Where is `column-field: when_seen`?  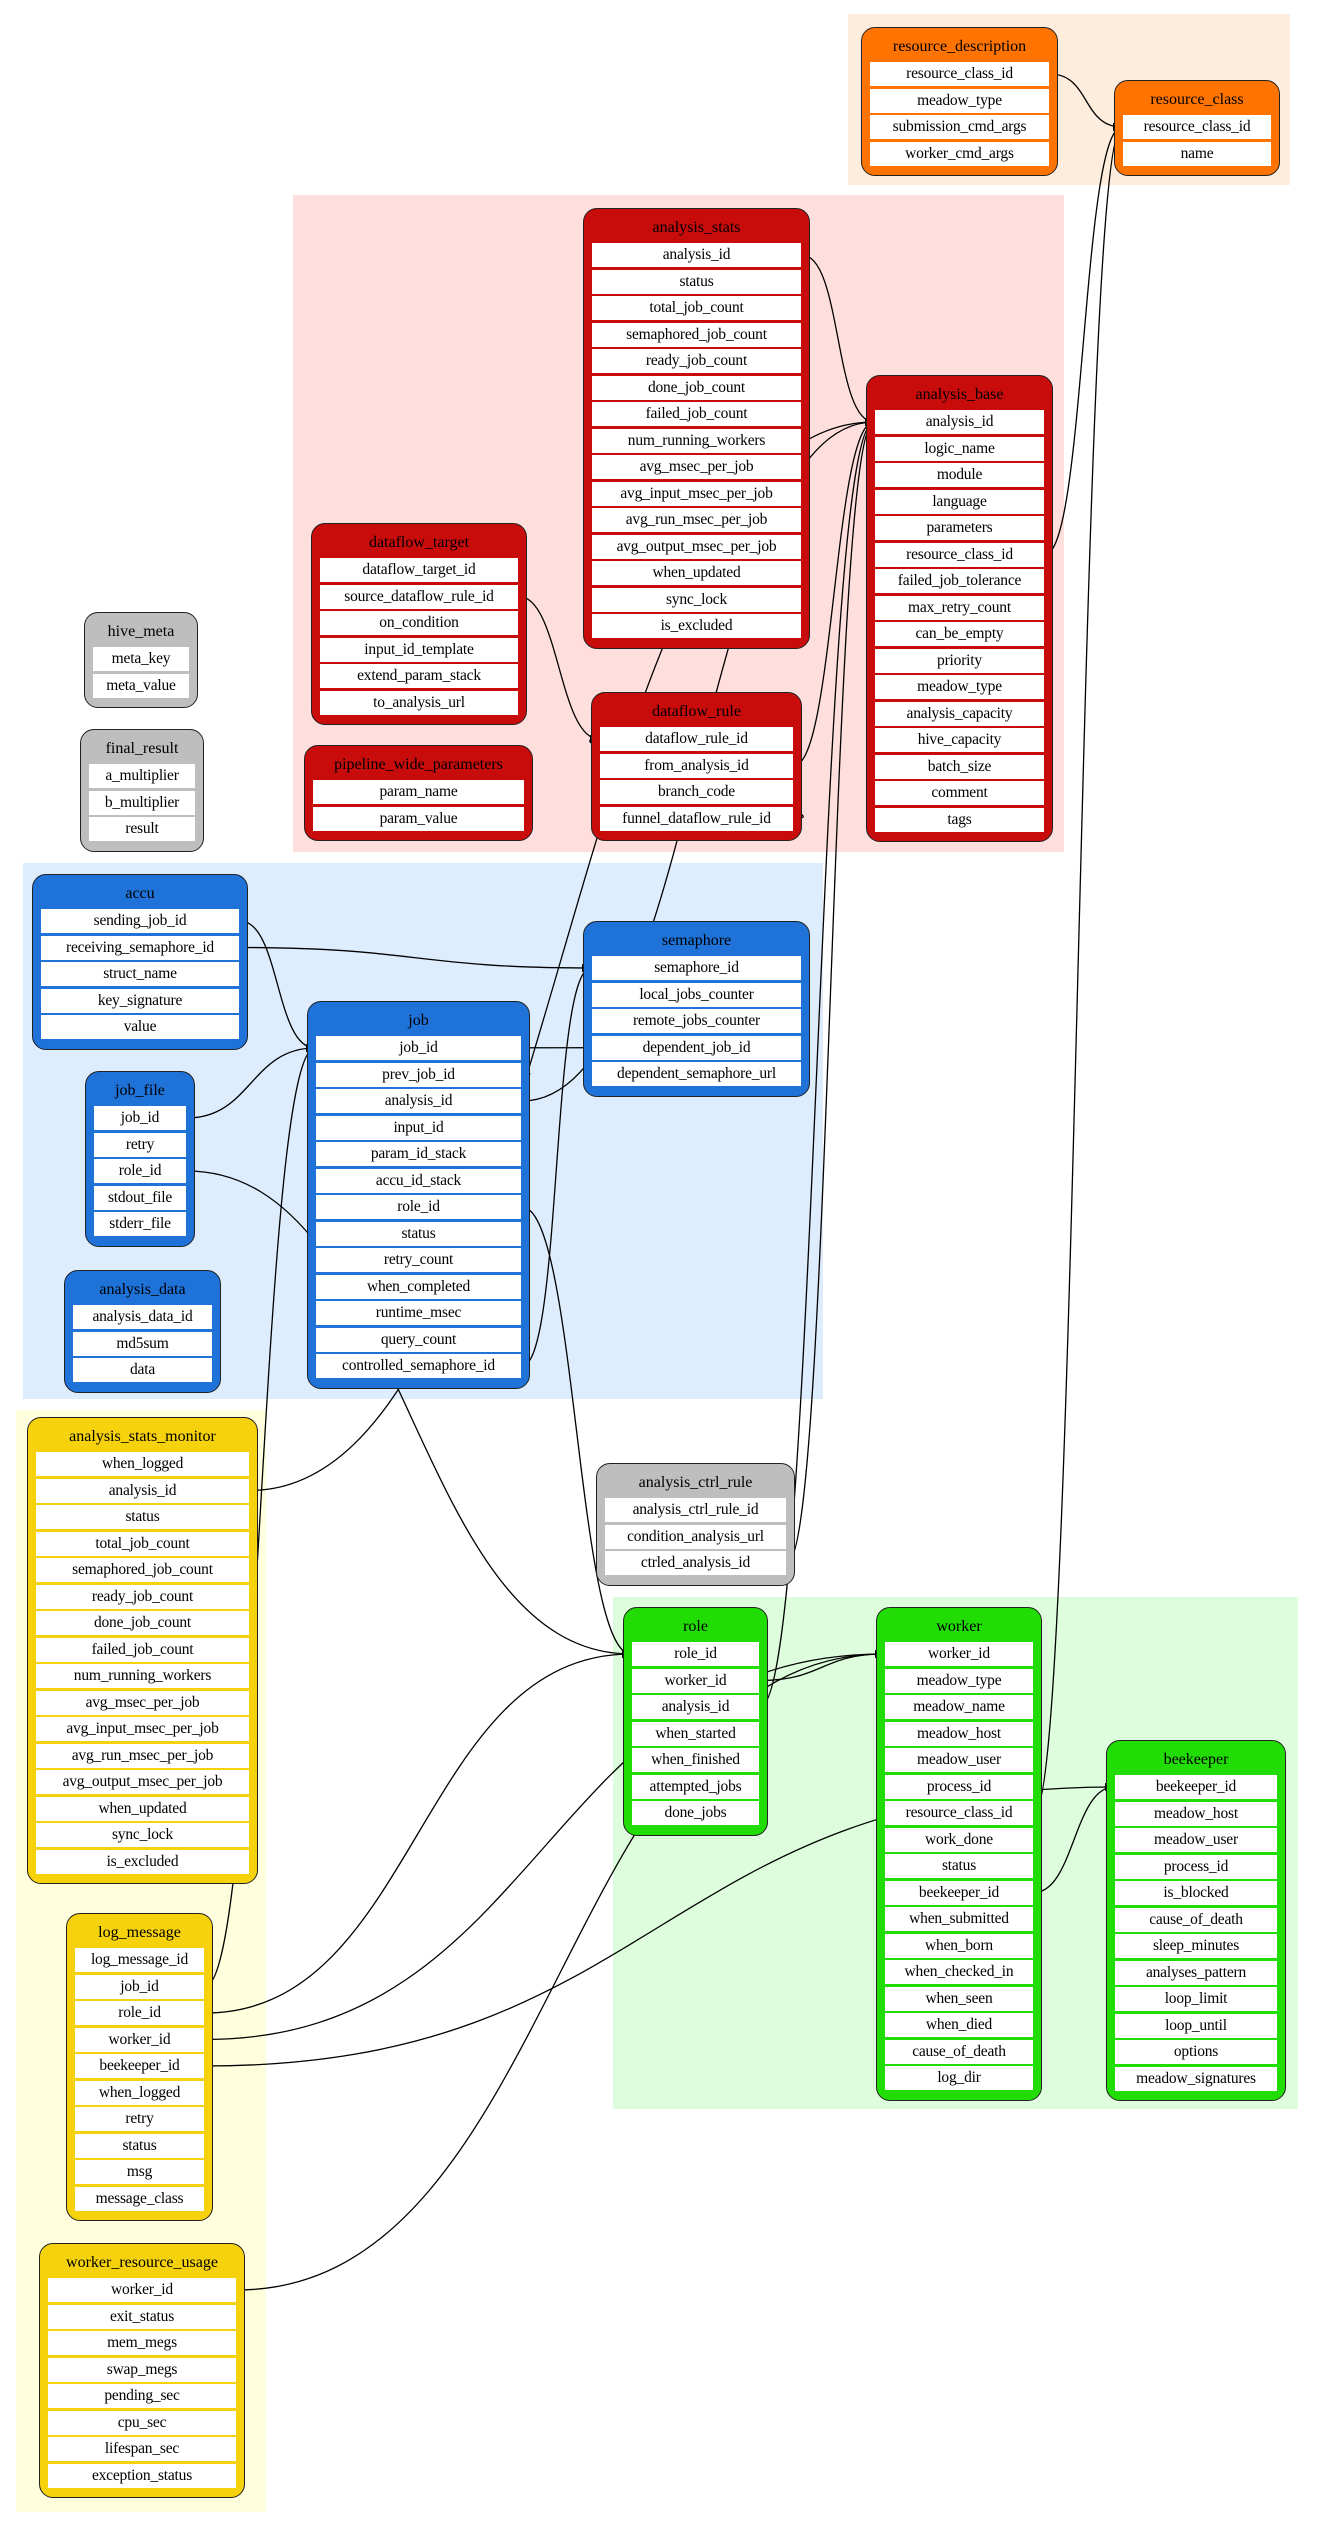
column-field: when_seen is located at coordinates (959, 1998).